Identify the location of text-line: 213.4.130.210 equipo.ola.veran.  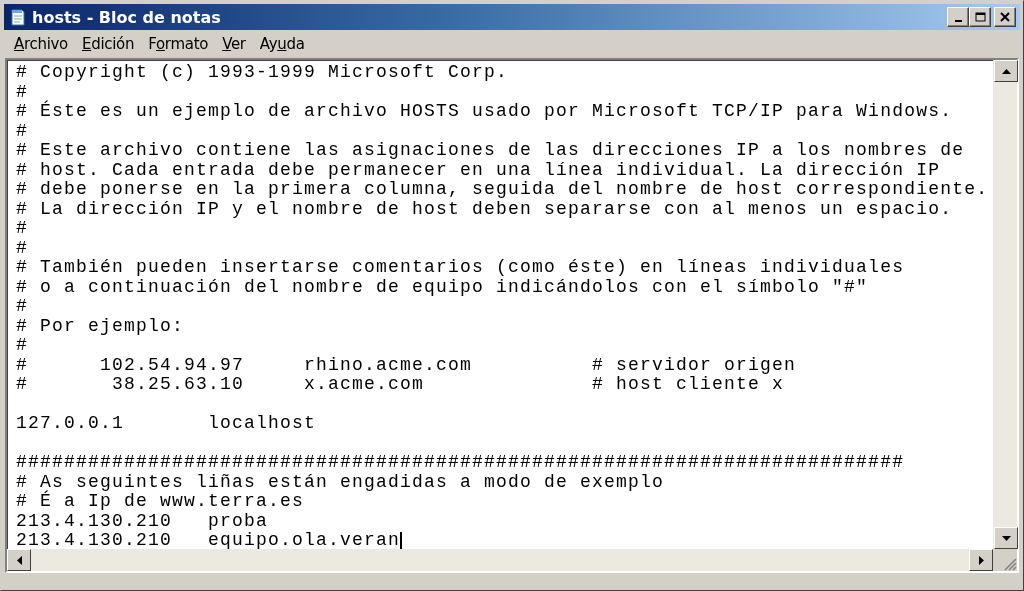
(208, 540).